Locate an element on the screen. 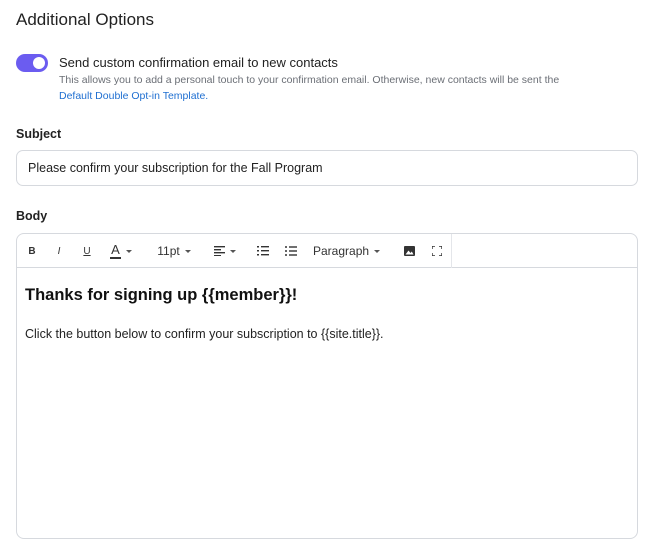 This screenshot has width=648, height=544. bold-button: B is located at coordinates (32, 251).